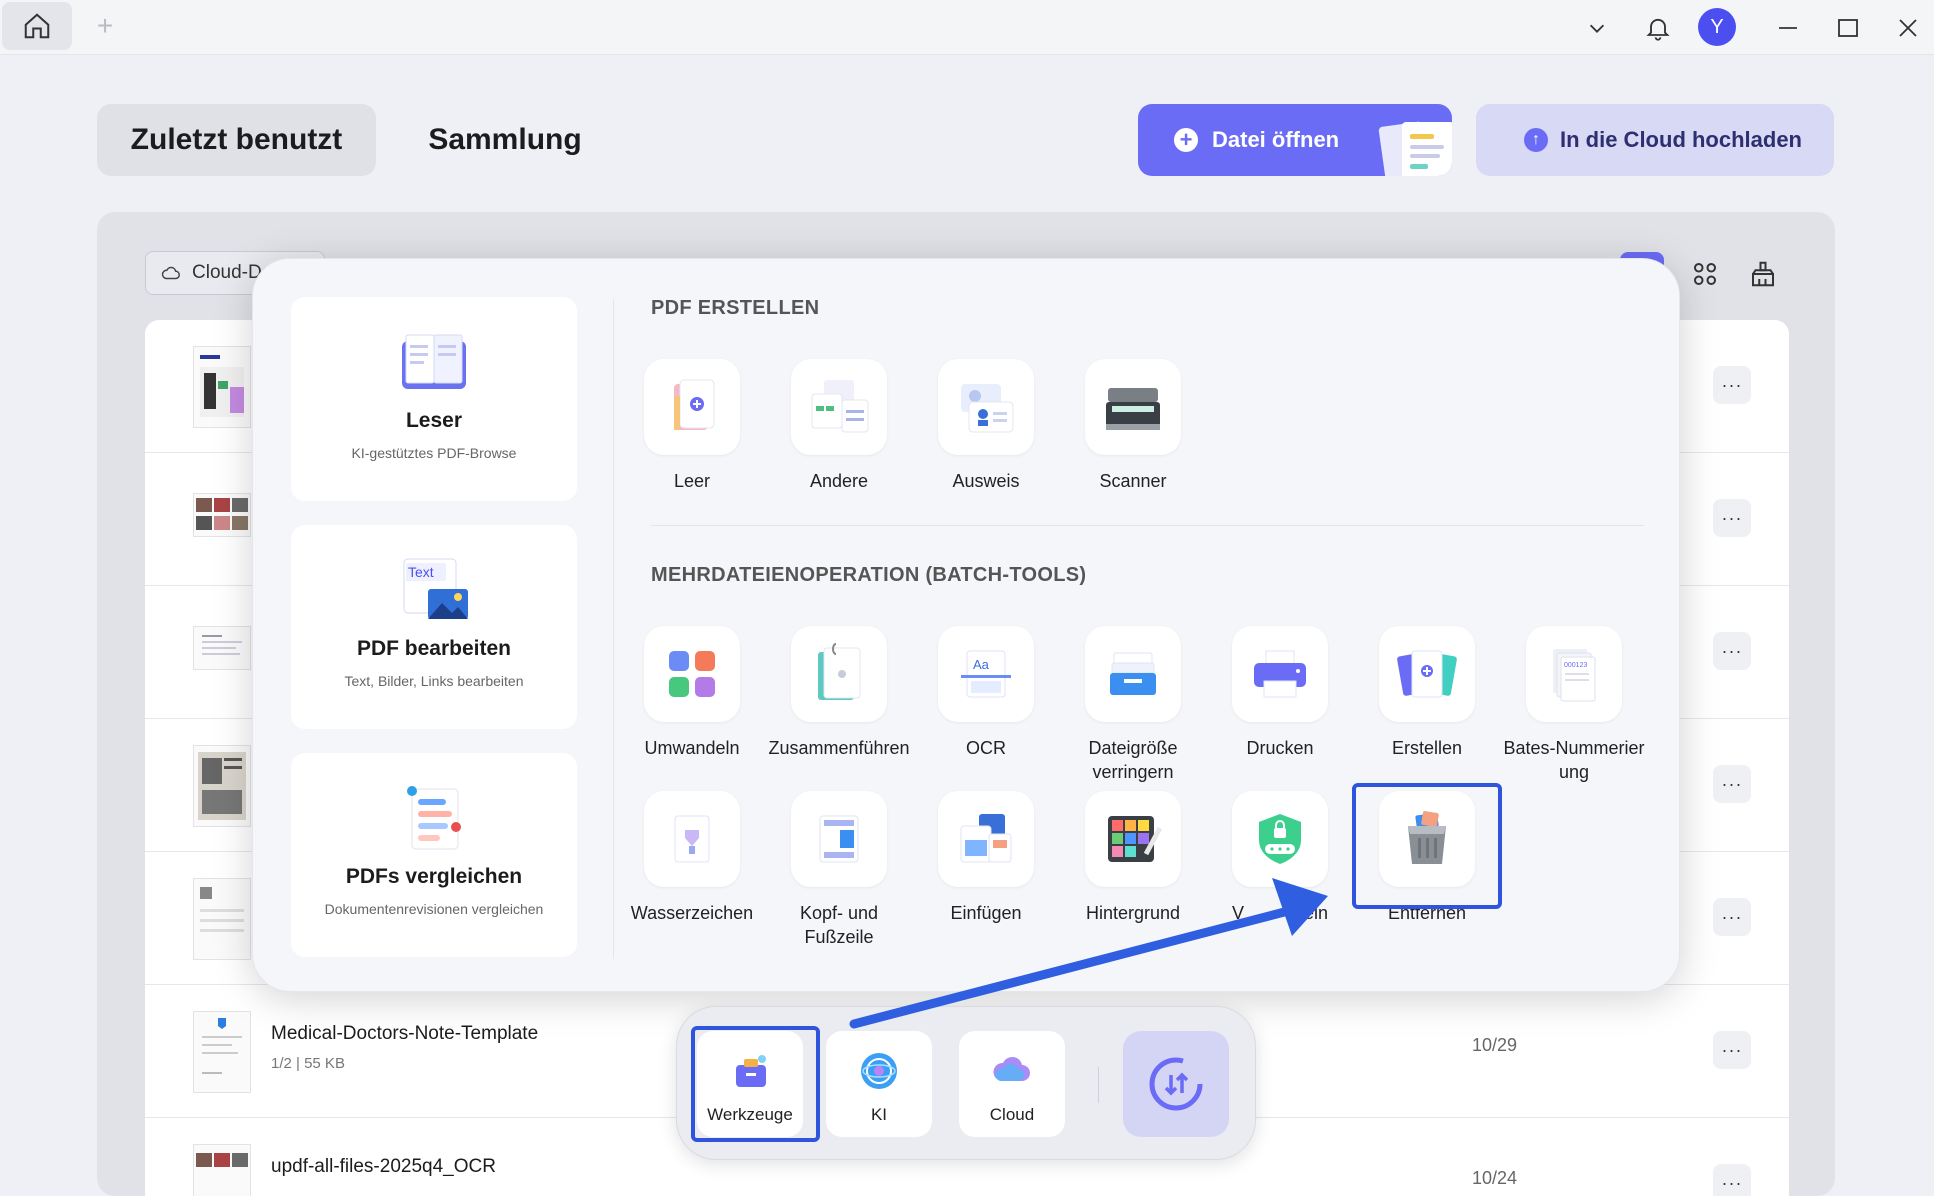  Describe the element at coordinates (421, 572) in the screenshot. I see `svg-text: Text` at that location.